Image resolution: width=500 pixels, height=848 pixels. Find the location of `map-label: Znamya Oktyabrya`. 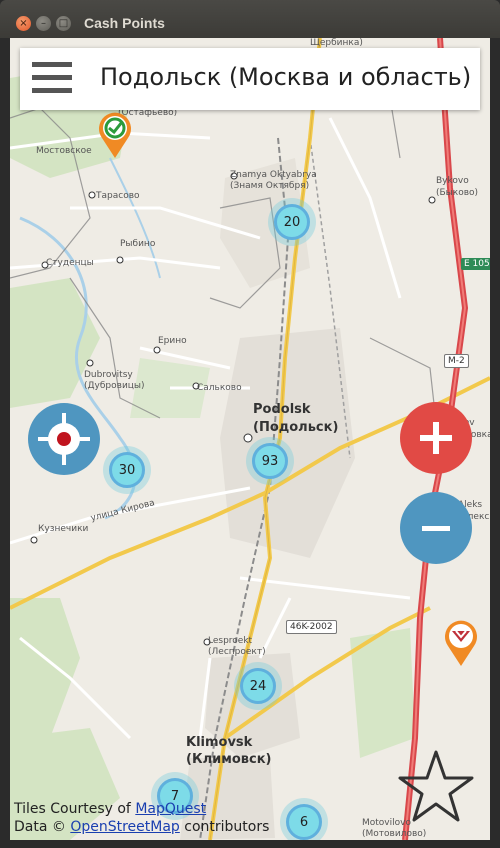

map-label: Znamya Oktyabrya is located at coordinates (273, 175).